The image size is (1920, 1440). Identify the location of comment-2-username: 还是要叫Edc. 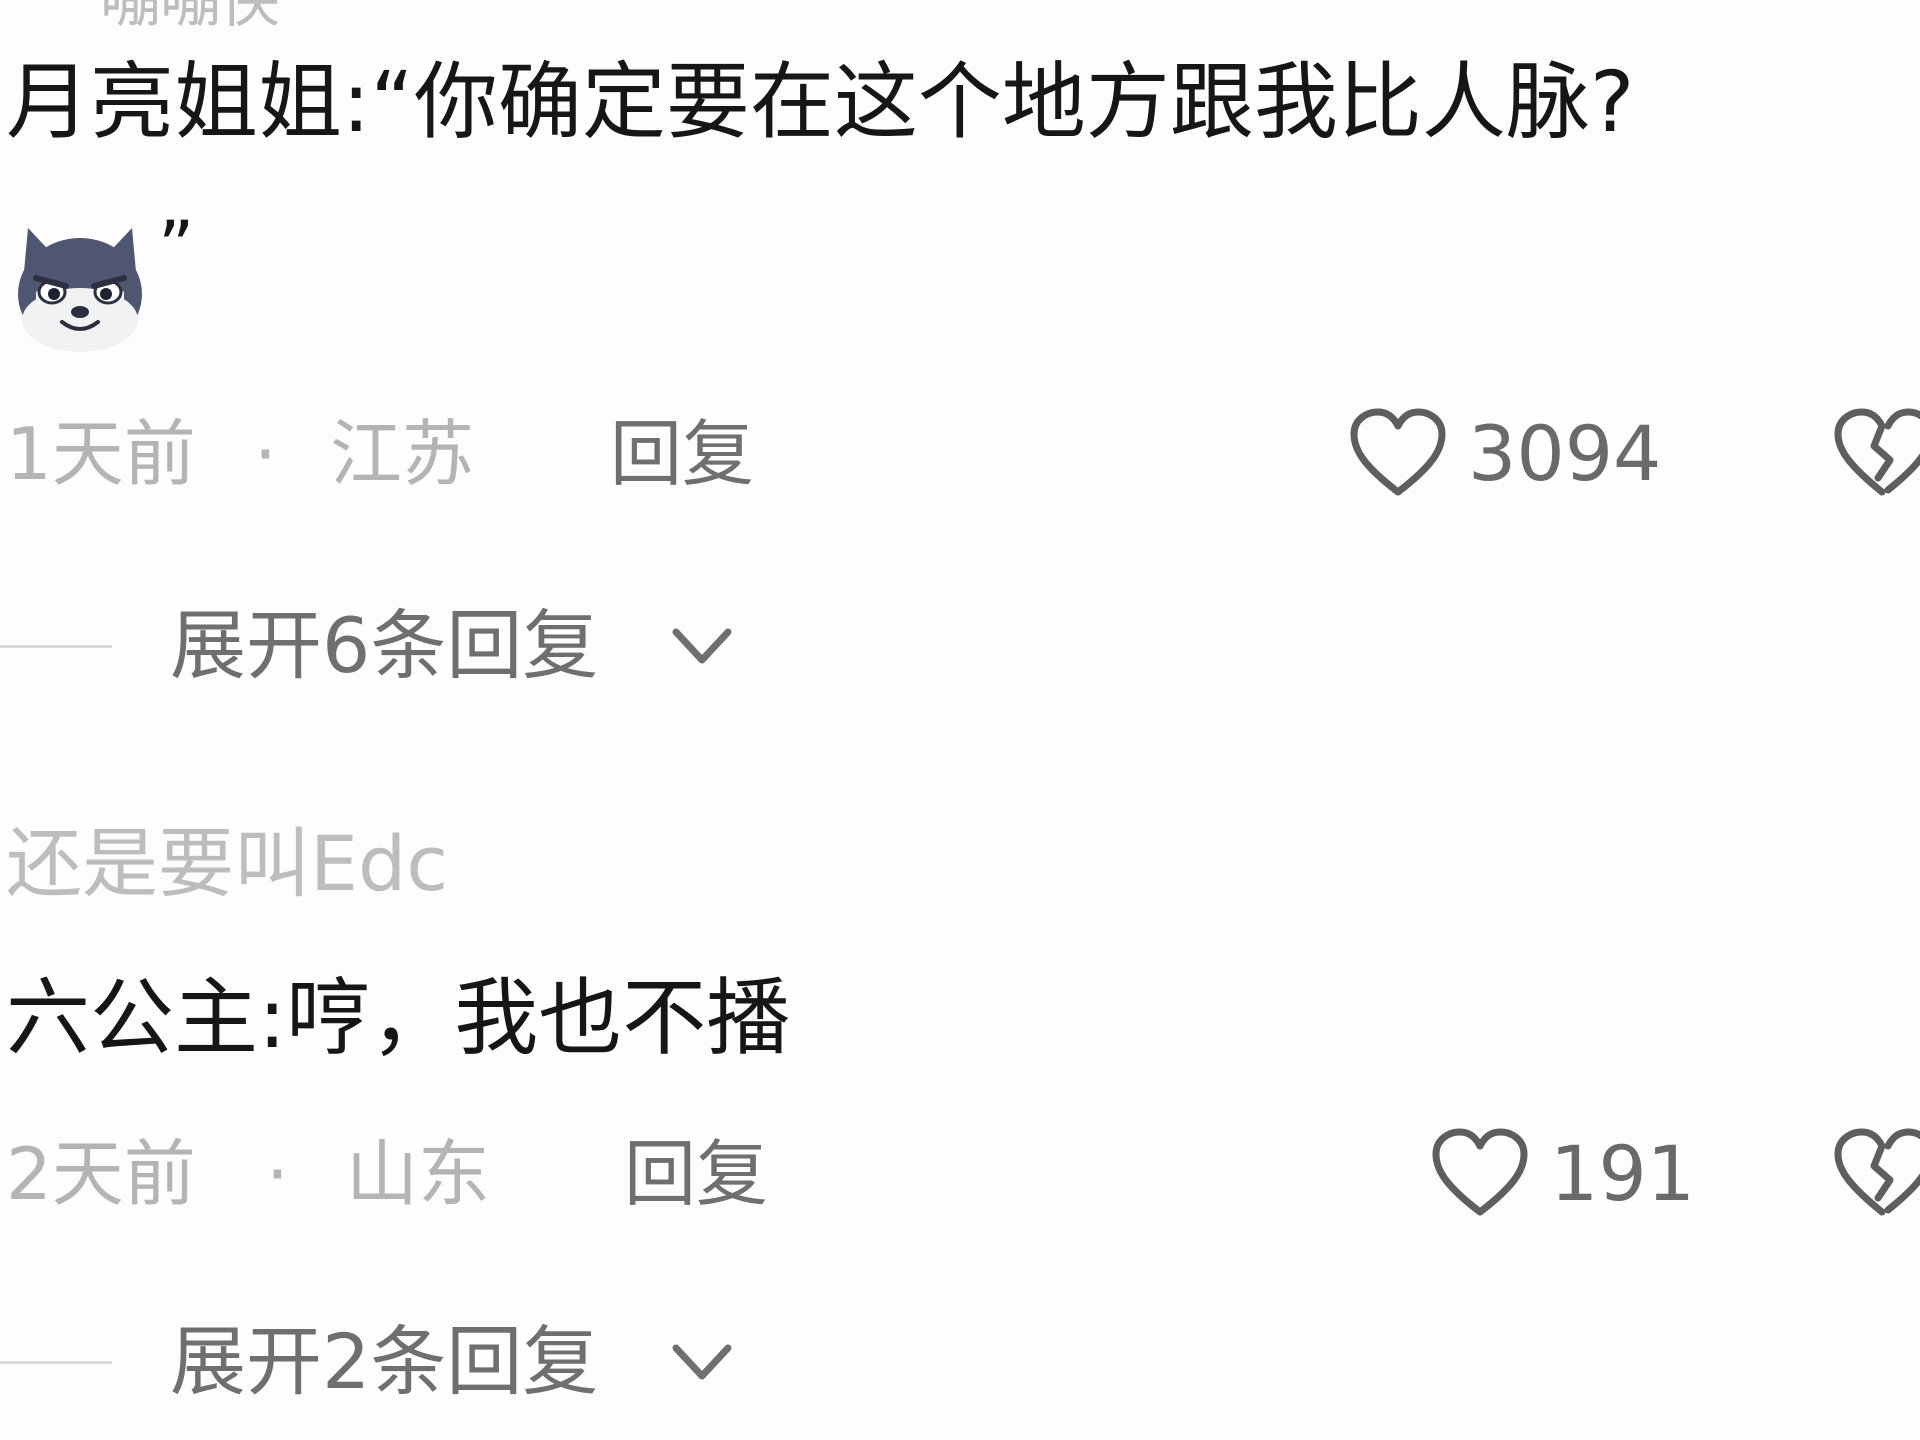
(227, 864).